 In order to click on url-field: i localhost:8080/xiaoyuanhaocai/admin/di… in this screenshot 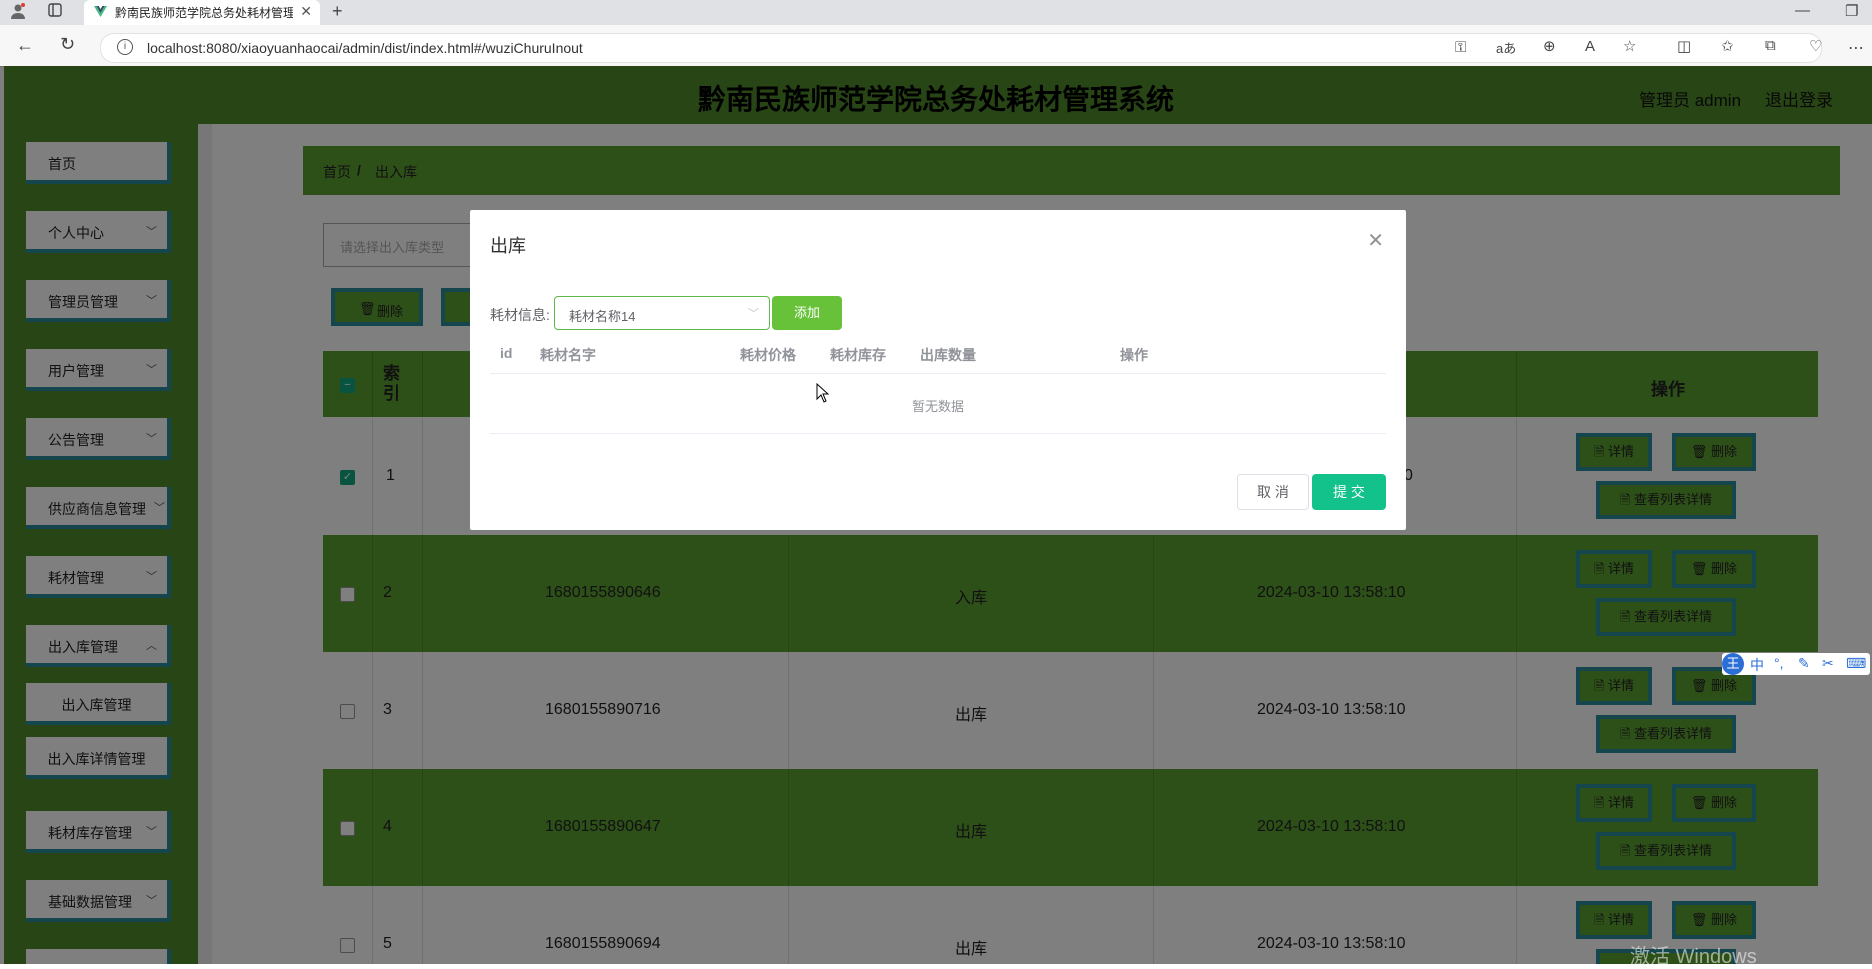, I will do `click(961, 48)`.